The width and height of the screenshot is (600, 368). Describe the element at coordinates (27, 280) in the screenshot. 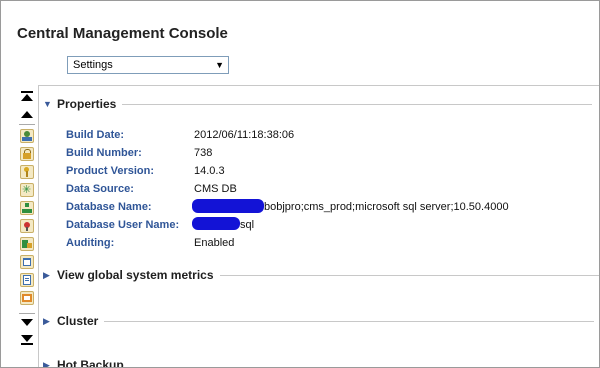

I see `document-icon` at that location.